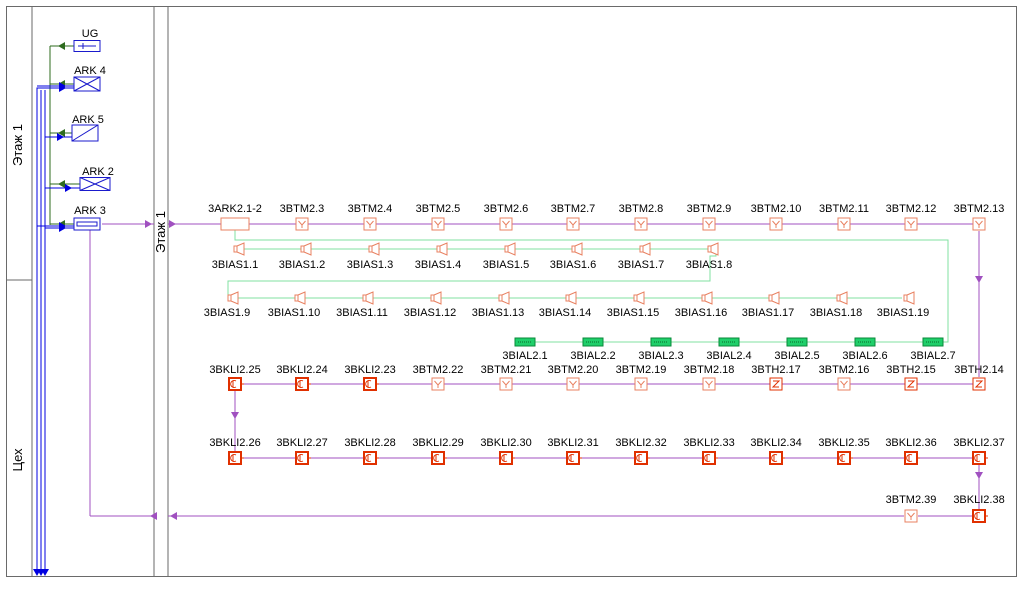 Image resolution: width=1024 pixels, height=589 pixels. I want to click on device-label: 3BIAS1.1, so click(235, 265).